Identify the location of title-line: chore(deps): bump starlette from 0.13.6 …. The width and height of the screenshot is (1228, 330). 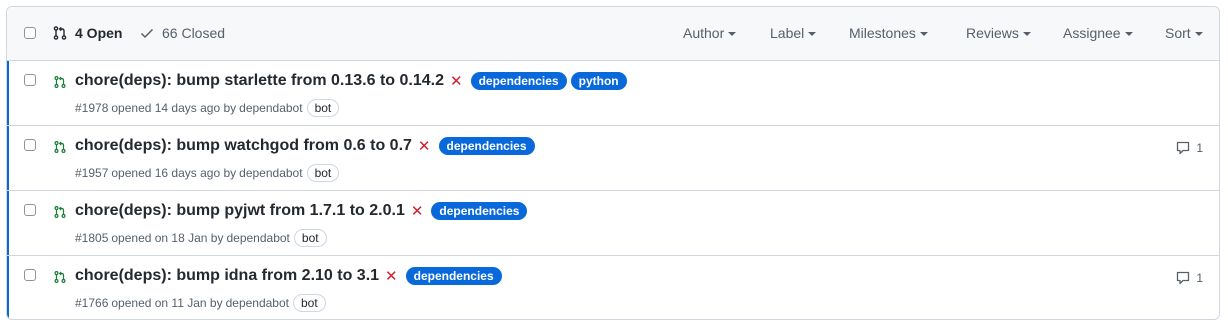
(353, 81).